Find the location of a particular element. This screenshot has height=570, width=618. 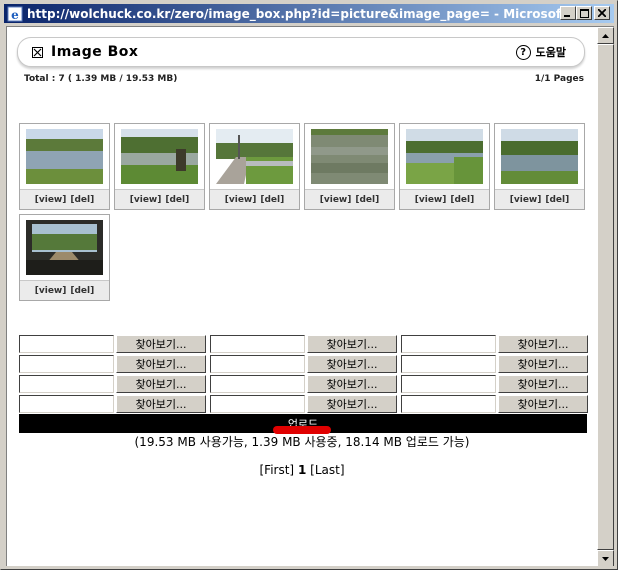

first-page-link: [First] is located at coordinates (277, 470).